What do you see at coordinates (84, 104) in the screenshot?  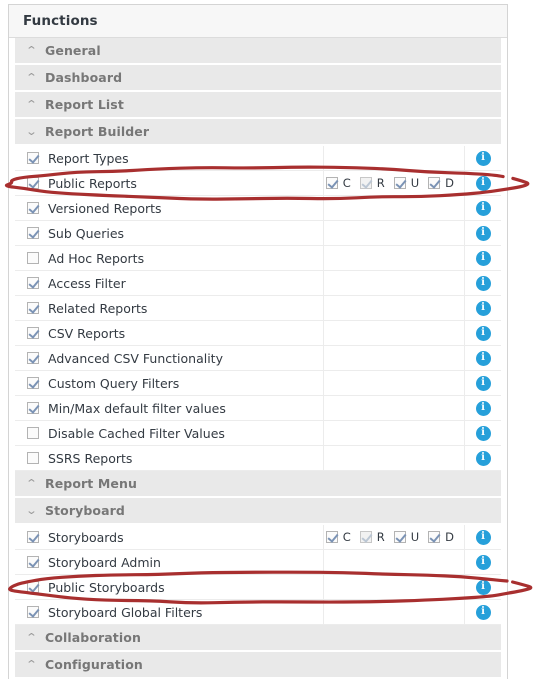 I see `group-header-label: Report List` at bounding box center [84, 104].